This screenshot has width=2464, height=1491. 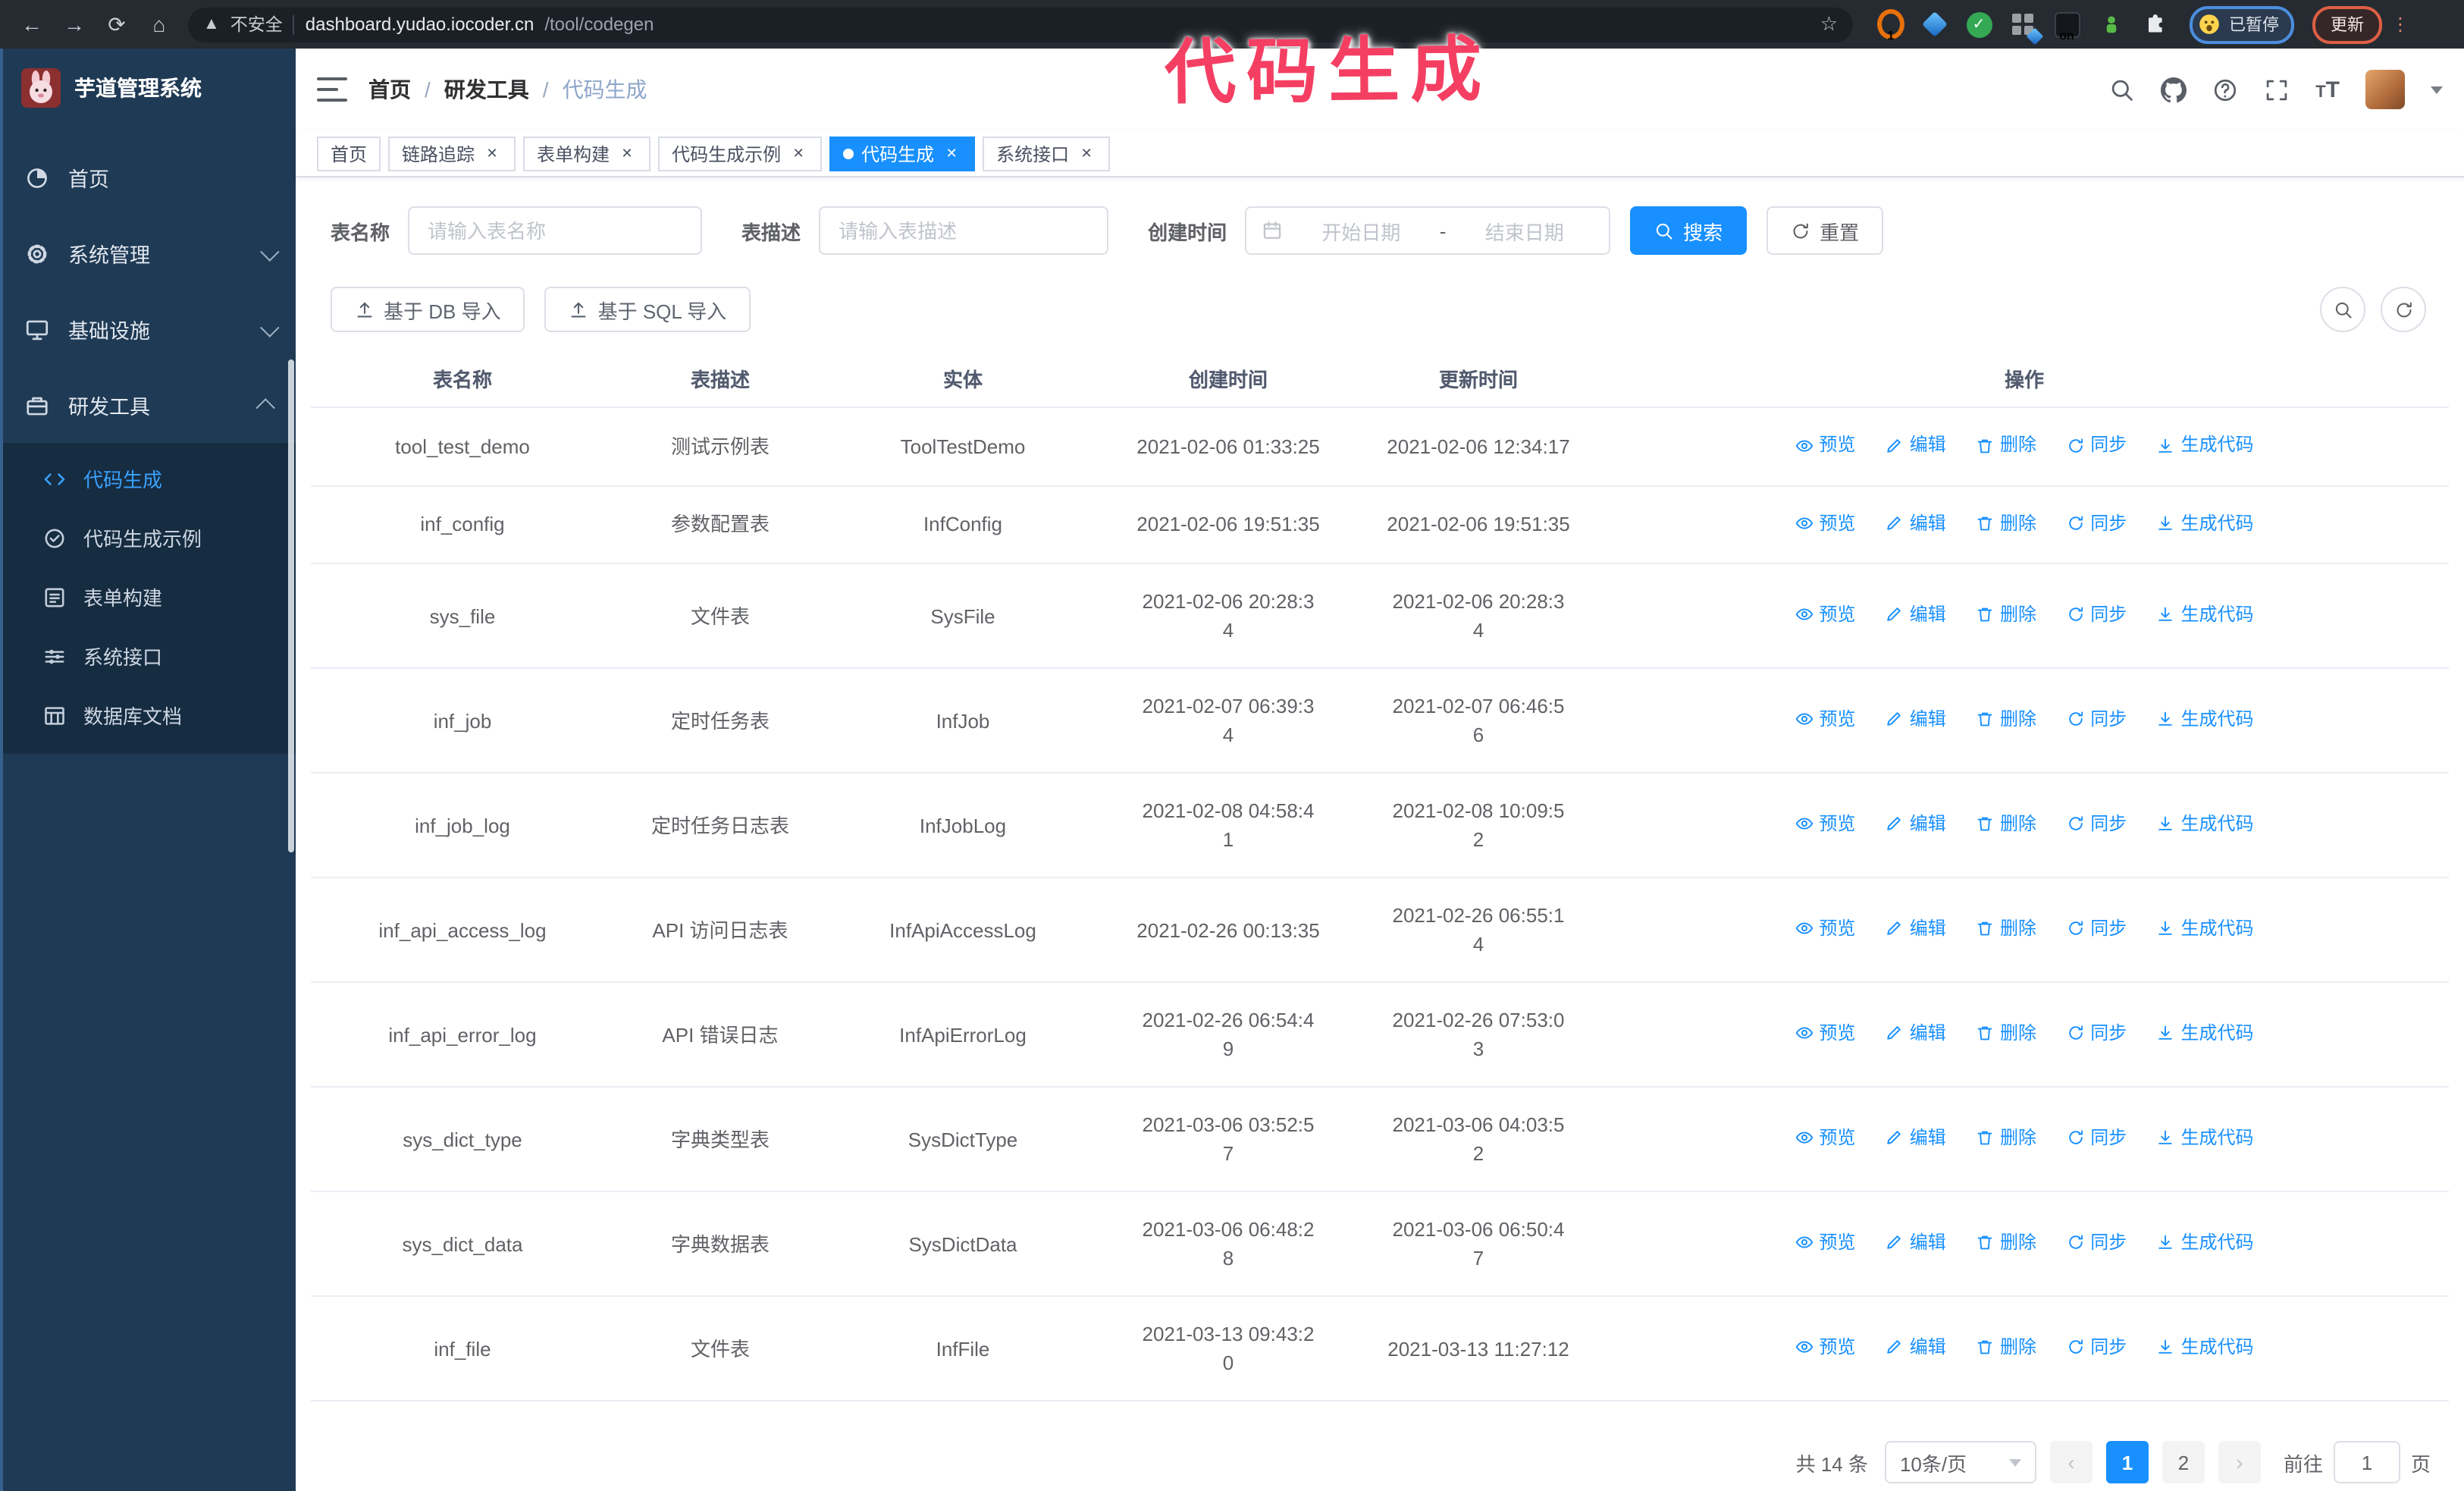 I want to click on browser-forward-icon: →, so click(x=74, y=24).